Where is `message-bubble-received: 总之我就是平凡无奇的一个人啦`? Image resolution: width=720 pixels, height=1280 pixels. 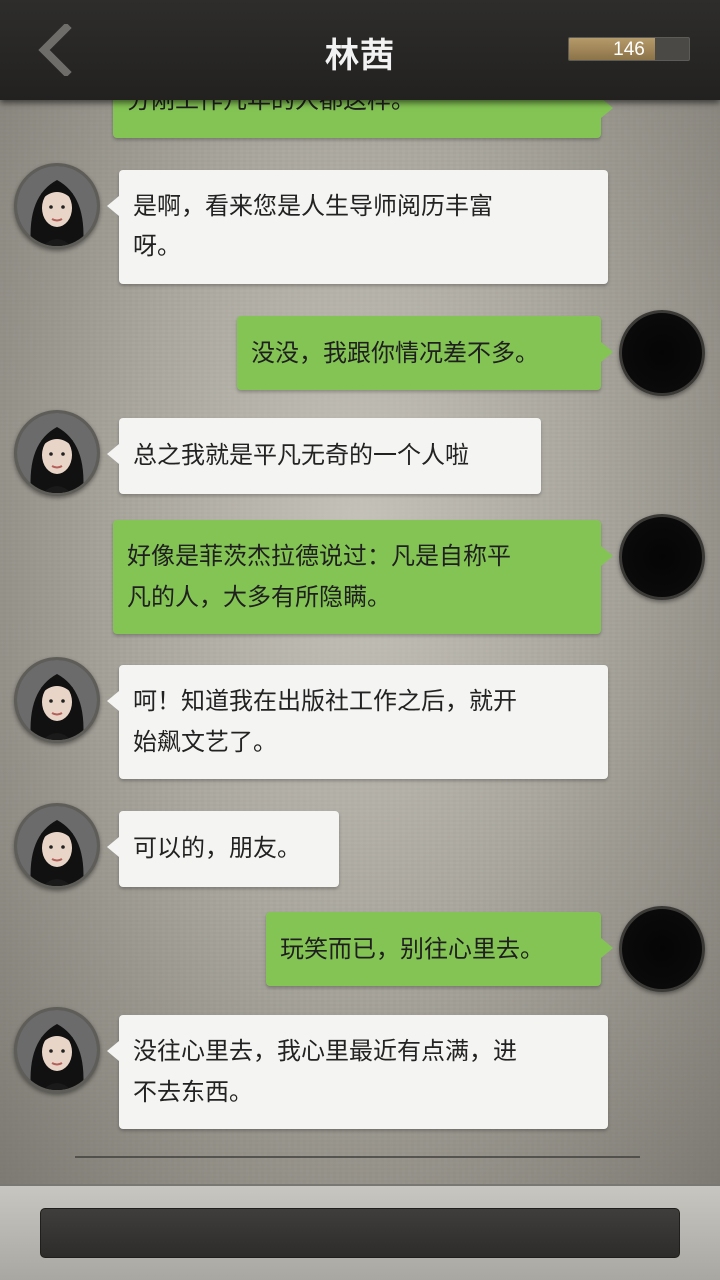 message-bubble-received: 总之我就是平凡无奇的一个人啦 is located at coordinates (324, 456).